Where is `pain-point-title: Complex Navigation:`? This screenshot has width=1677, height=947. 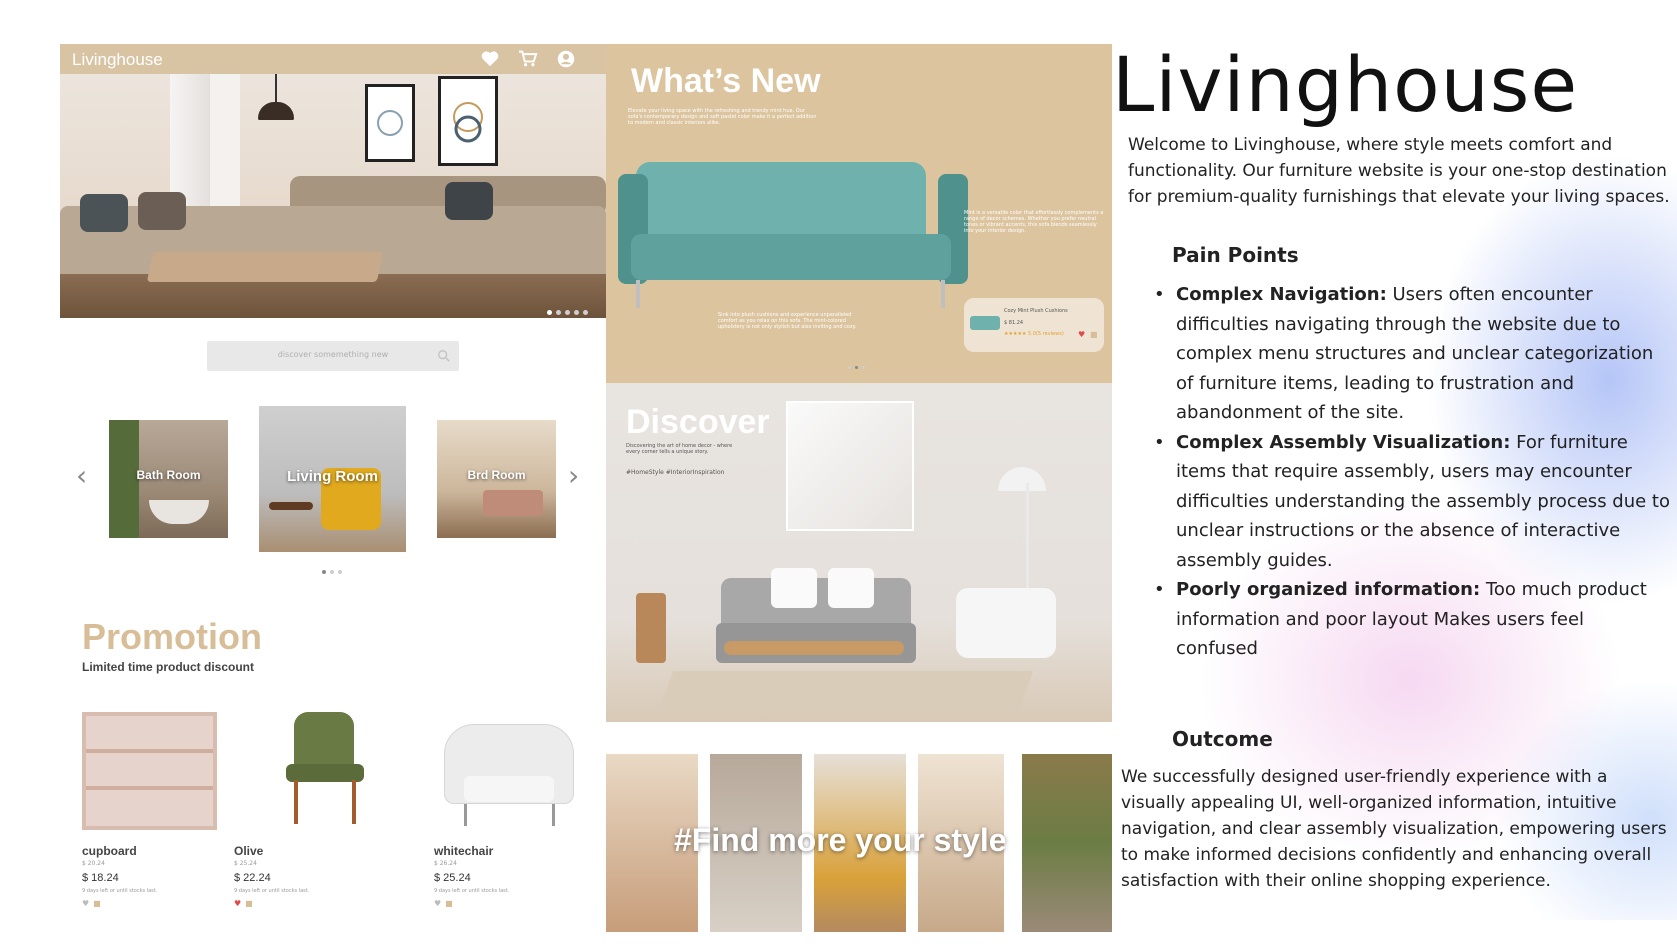 pain-point-title: Complex Navigation: is located at coordinates (1281, 294).